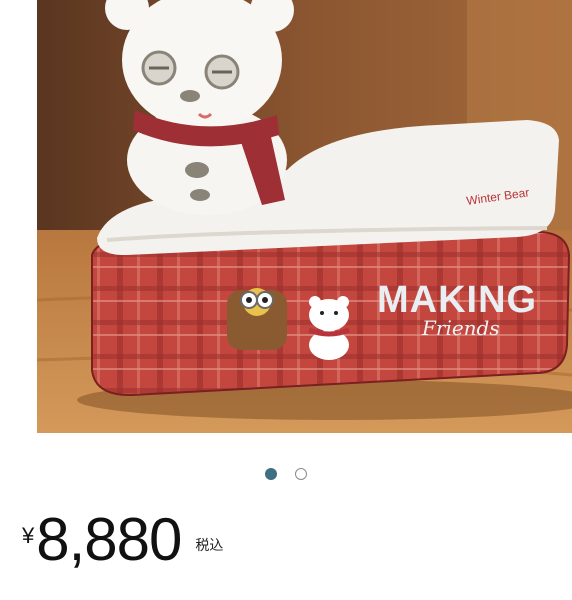 Image resolution: width=572 pixels, height=600 pixels. What do you see at coordinates (109, 539) in the screenshot?
I see `price-amount: 8,880` at bounding box center [109, 539].